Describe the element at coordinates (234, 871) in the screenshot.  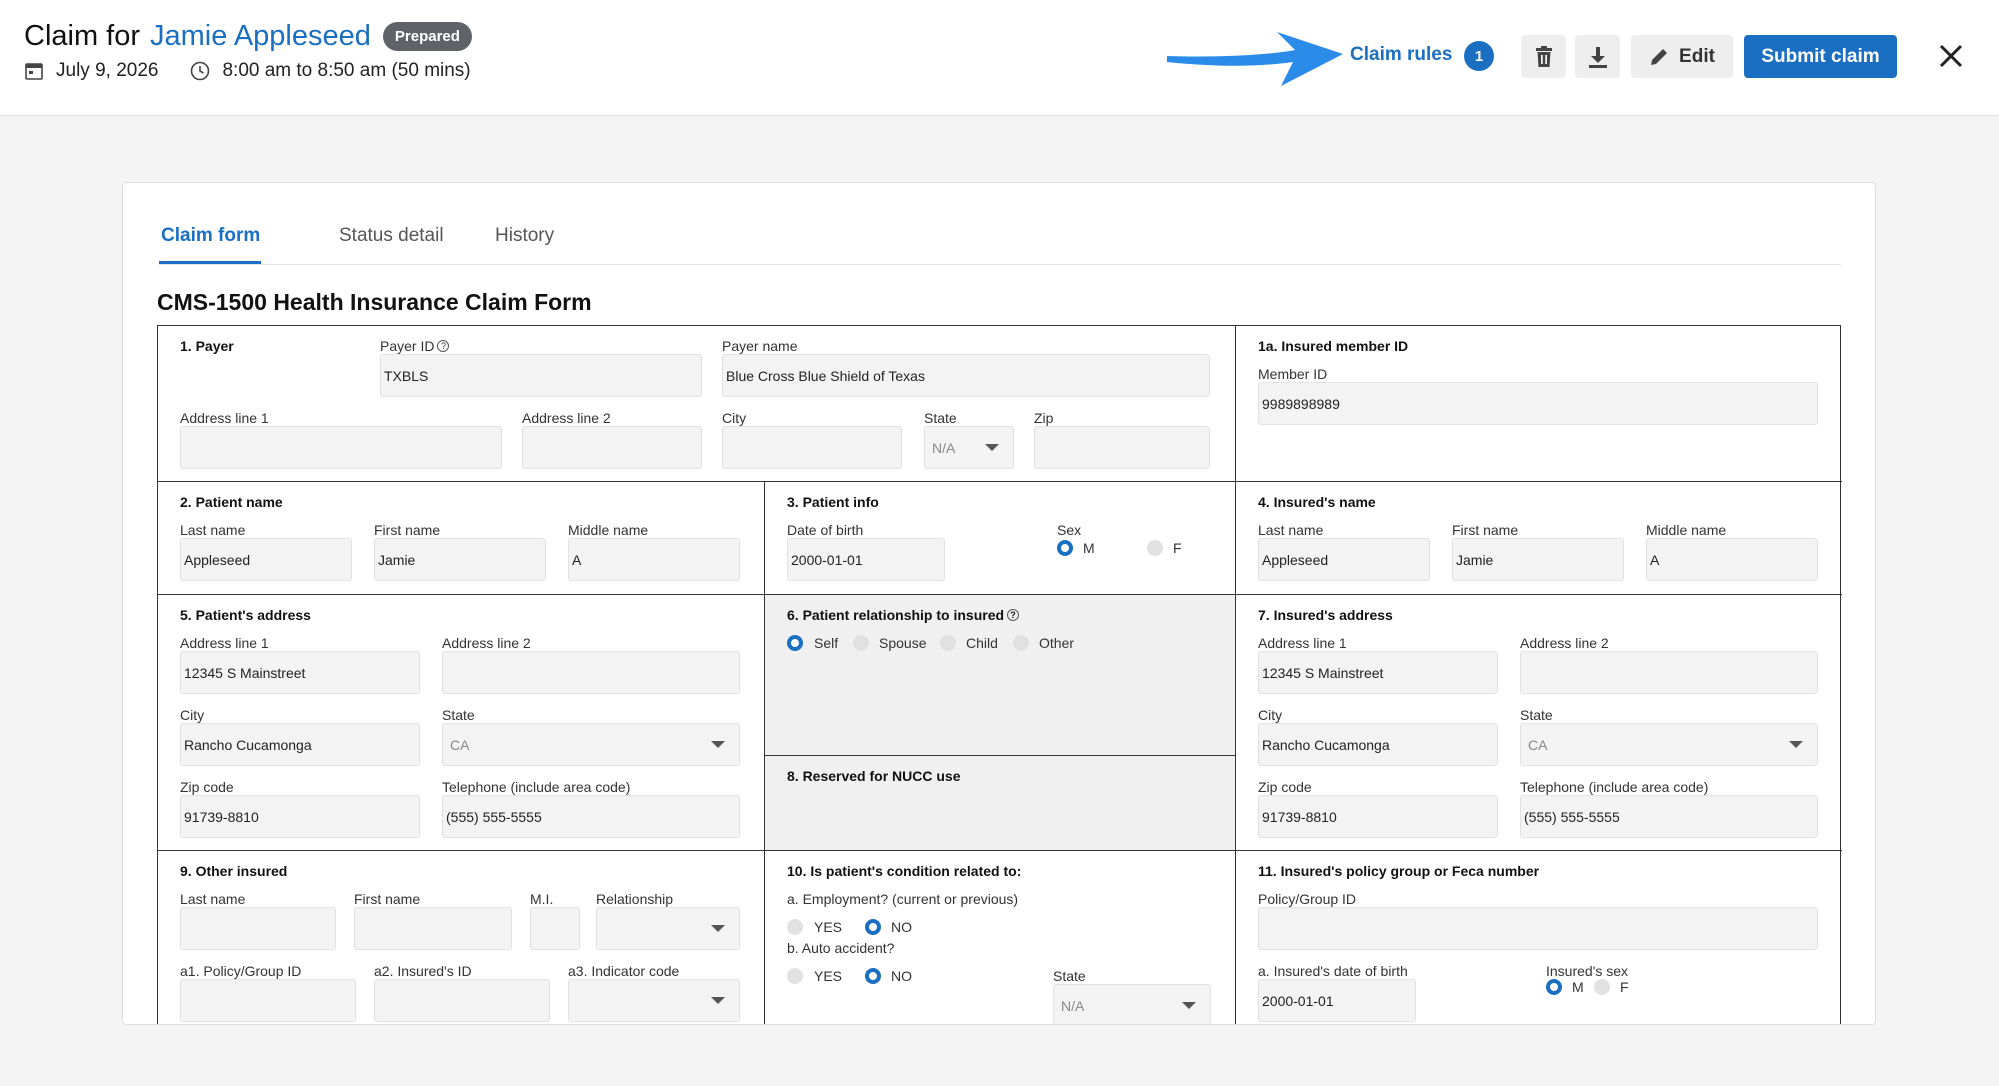
I see `section-title: 9. Other insured` at that location.